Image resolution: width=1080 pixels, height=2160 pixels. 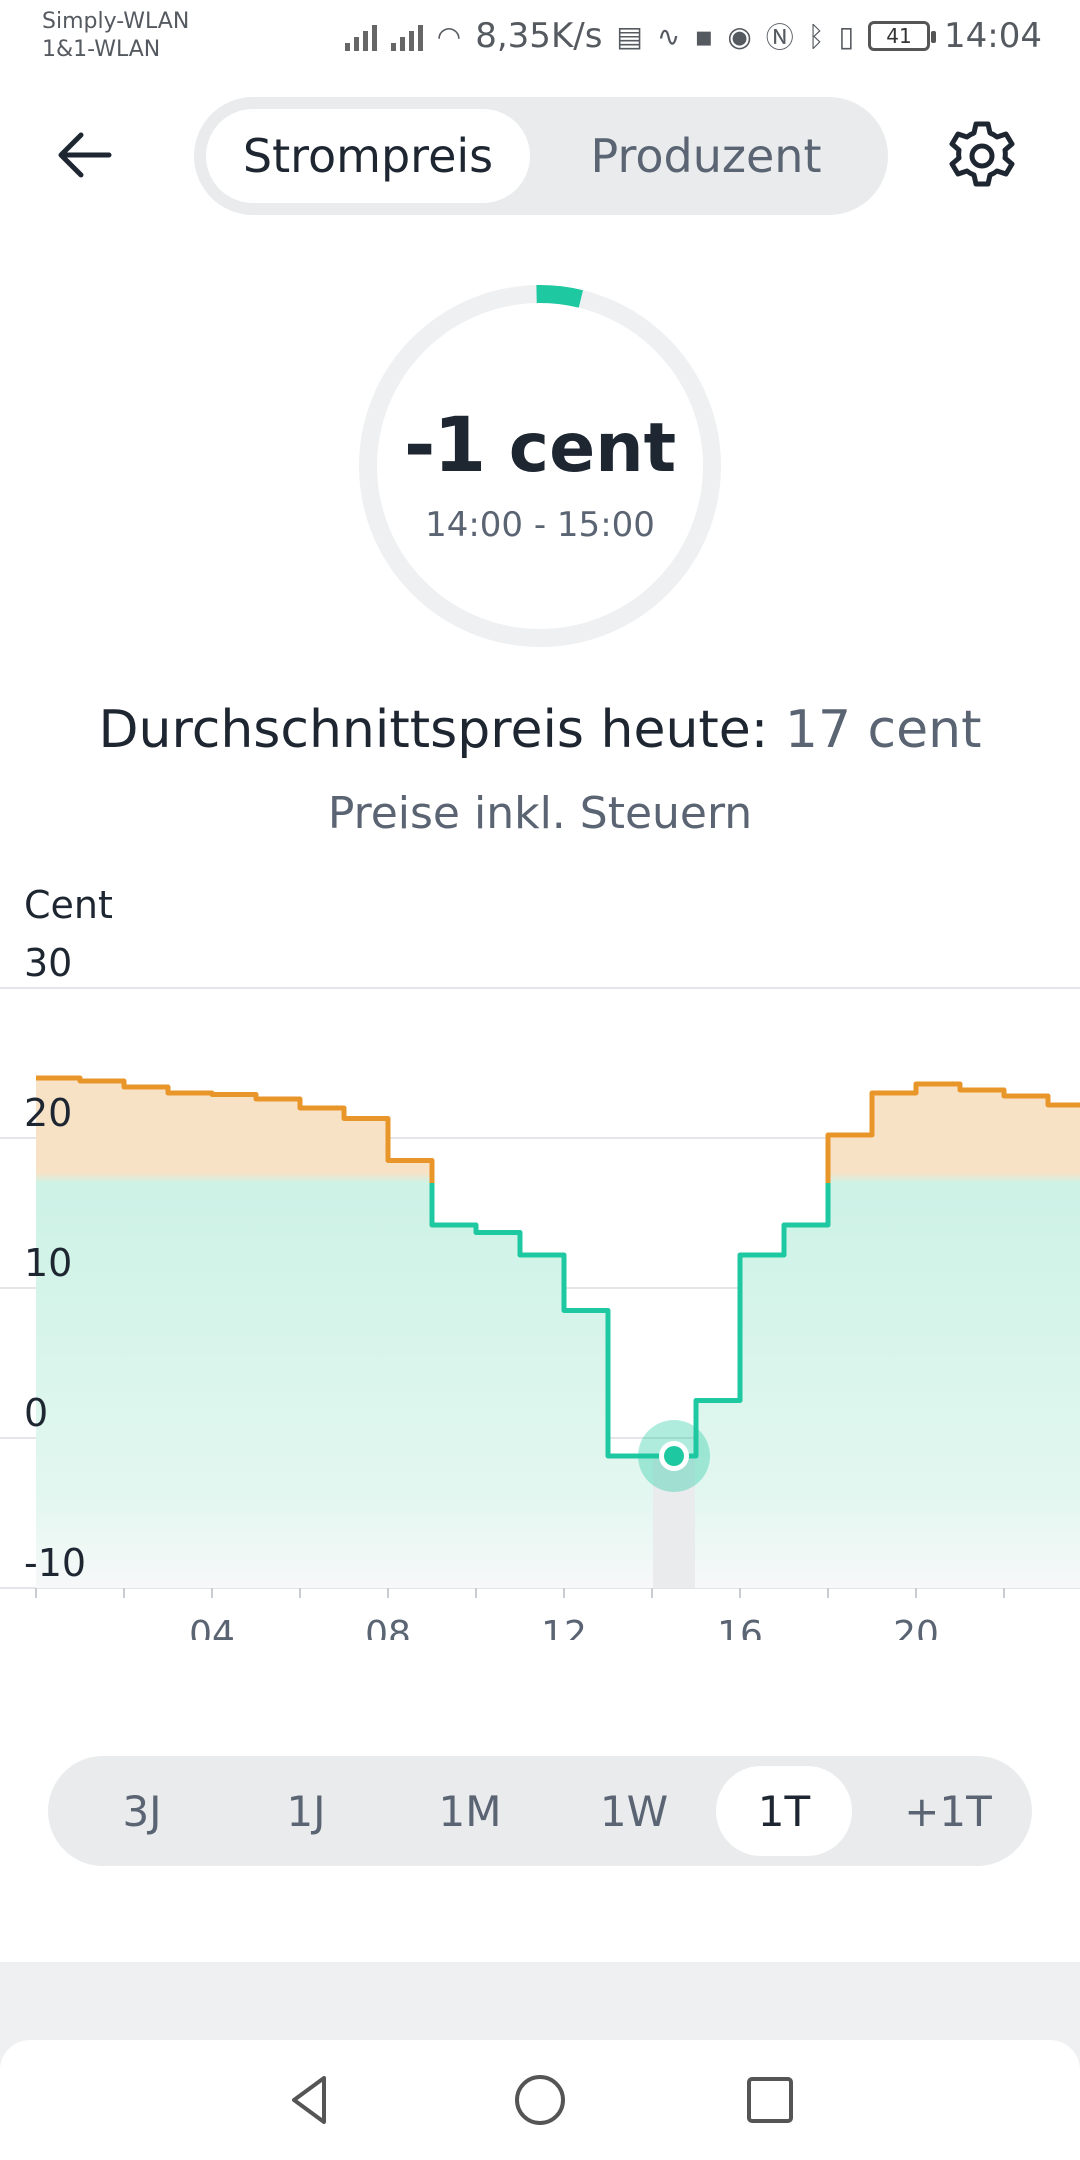 I want to click on settings-button, so click(x=982, y=156).